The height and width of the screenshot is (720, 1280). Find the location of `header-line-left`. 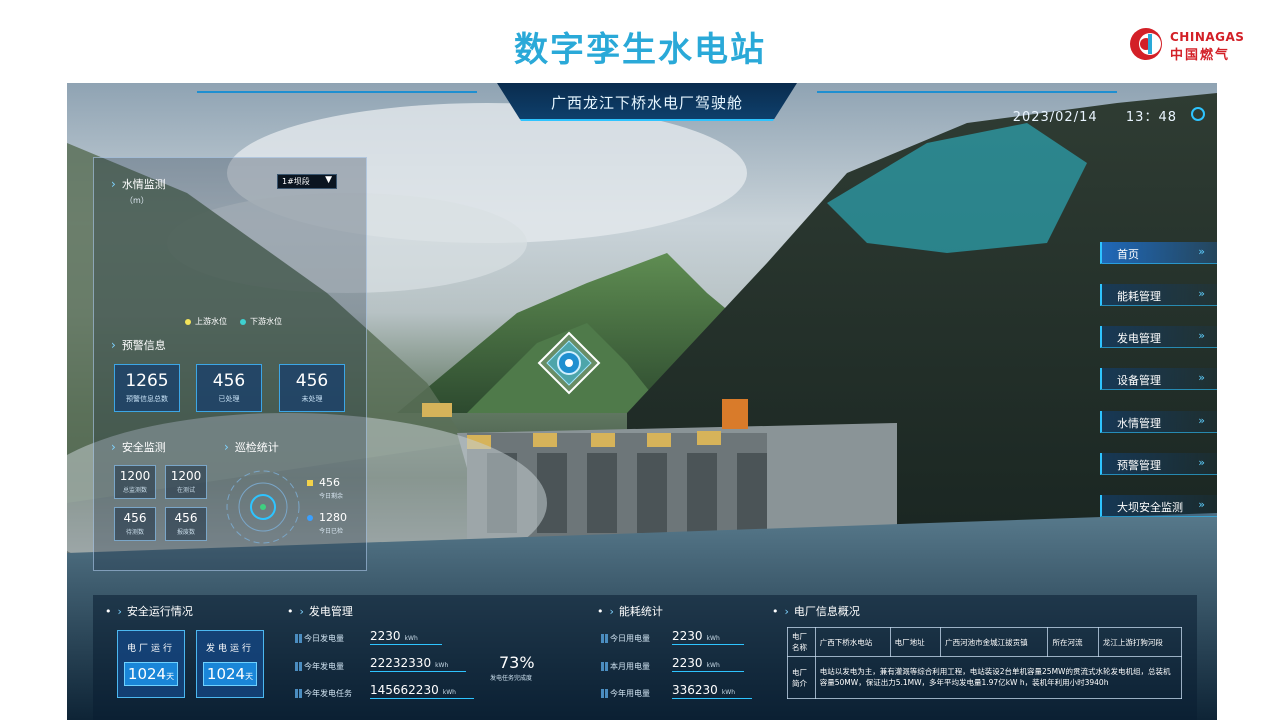

header-line-left is located at coordinates (337, 92).